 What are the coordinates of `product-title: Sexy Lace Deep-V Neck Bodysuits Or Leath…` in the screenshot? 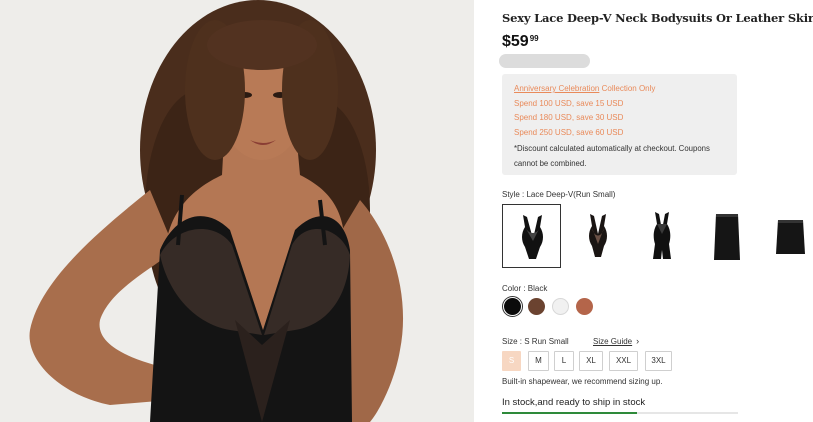 It's located at (657, 18).